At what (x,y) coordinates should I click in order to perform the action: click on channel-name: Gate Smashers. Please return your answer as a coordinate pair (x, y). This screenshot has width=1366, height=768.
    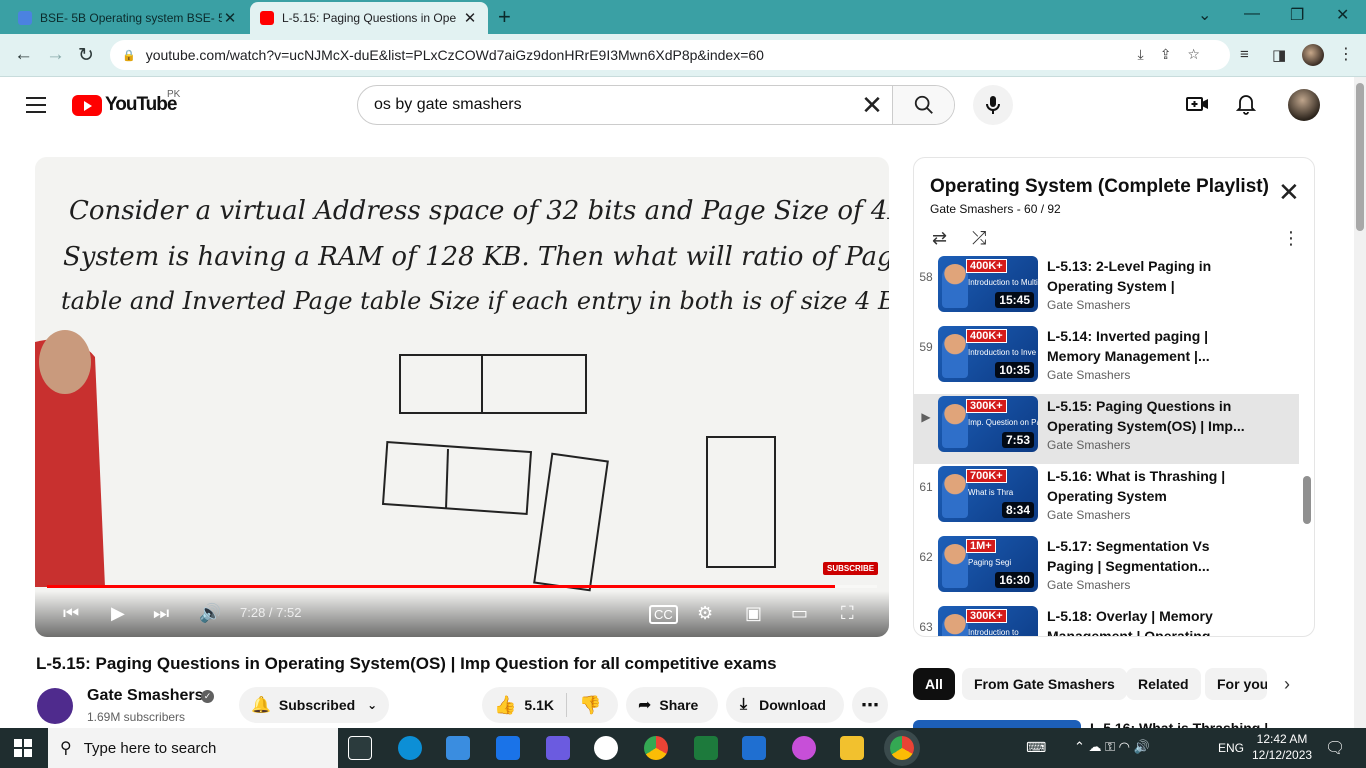
    Looking at the image, I should click on (145, 696).